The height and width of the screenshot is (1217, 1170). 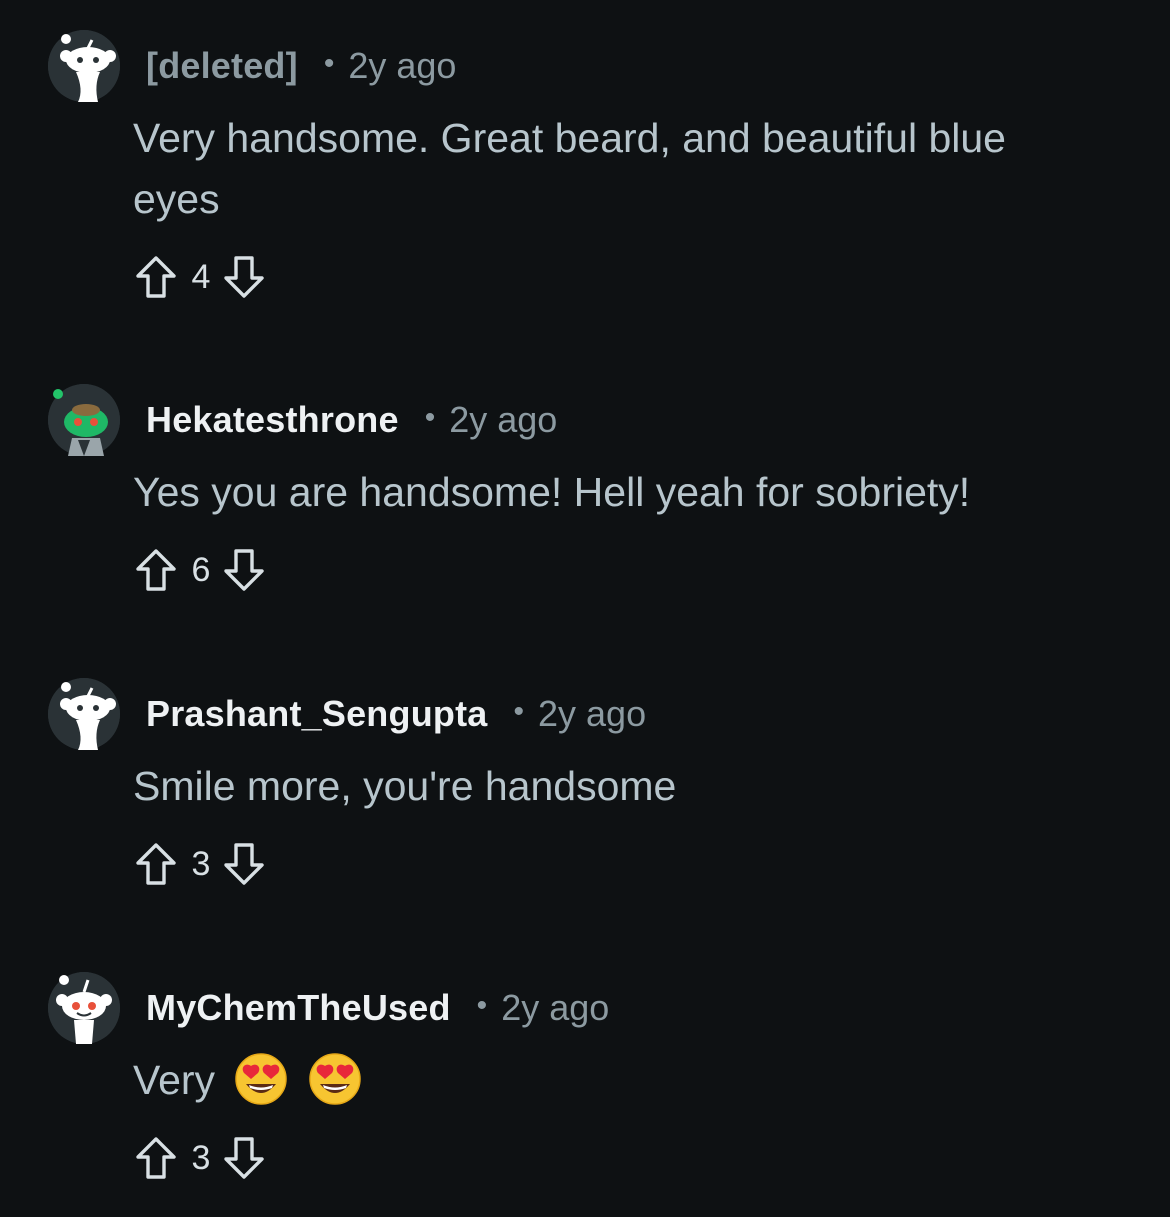 What do you see at coordinates (174, 1080) in the screenshot?
I see `comment-body-text: Very` at bounding box center [174, 1080].